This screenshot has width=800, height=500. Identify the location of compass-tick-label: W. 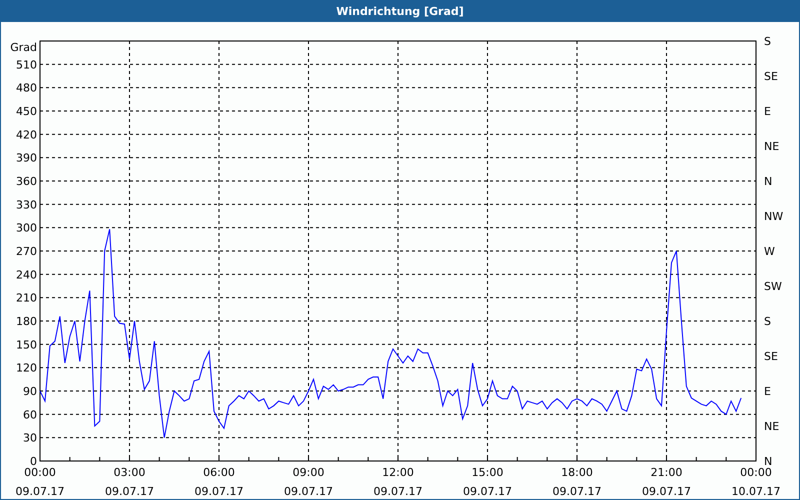
(769, 251).